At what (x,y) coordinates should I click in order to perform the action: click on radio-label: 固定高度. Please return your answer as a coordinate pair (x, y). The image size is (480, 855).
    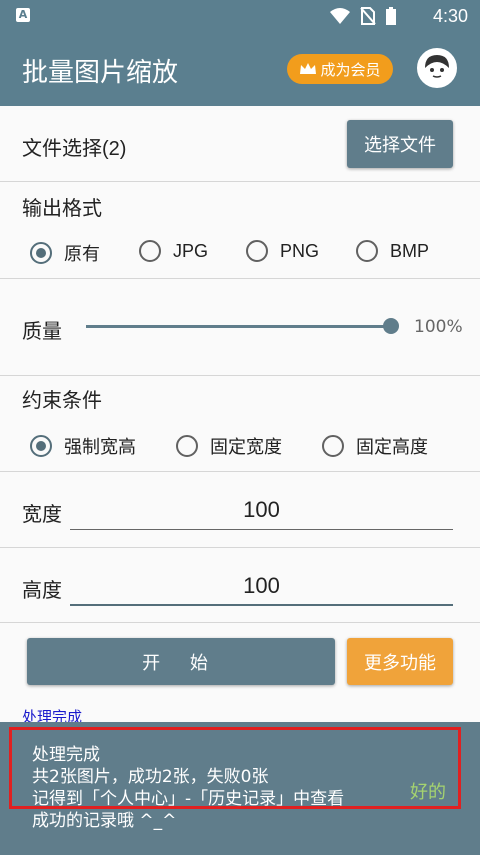
    Looking at the image, I should click on (392, 447).